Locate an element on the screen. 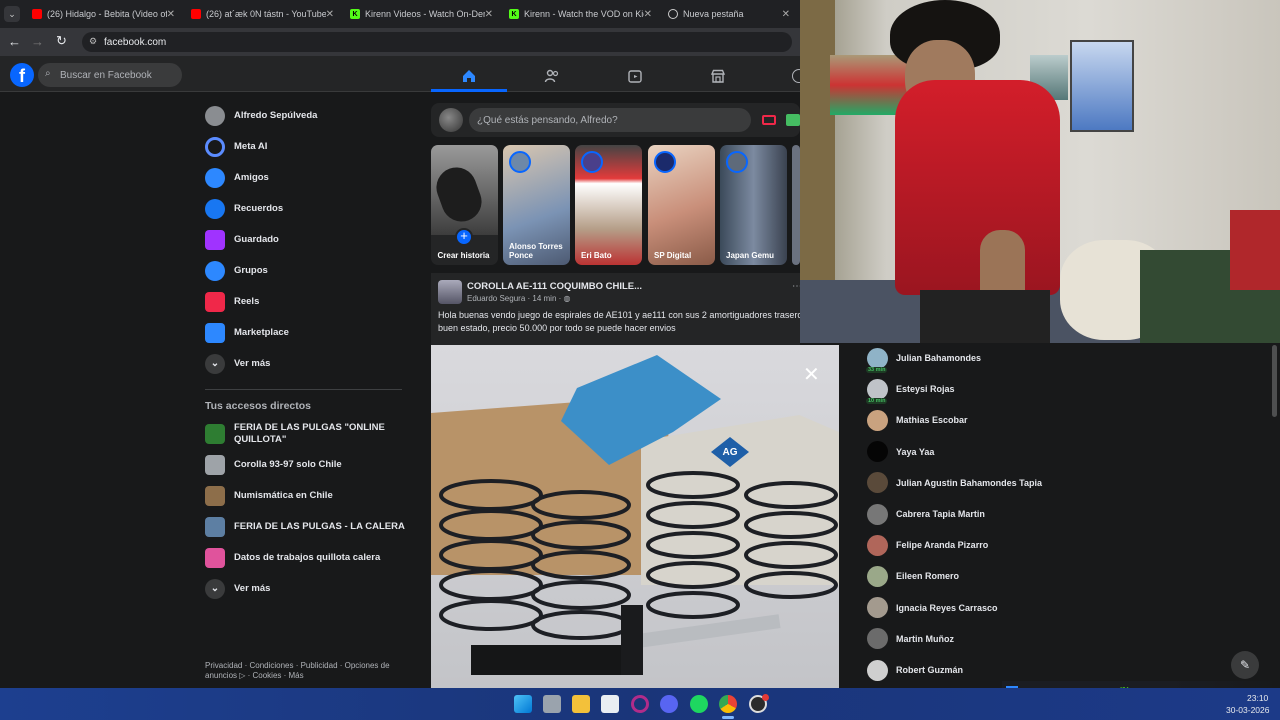 The height and width of the screenshot is (720, 1280). windows-start-icon is located at coordinates (523, 704).